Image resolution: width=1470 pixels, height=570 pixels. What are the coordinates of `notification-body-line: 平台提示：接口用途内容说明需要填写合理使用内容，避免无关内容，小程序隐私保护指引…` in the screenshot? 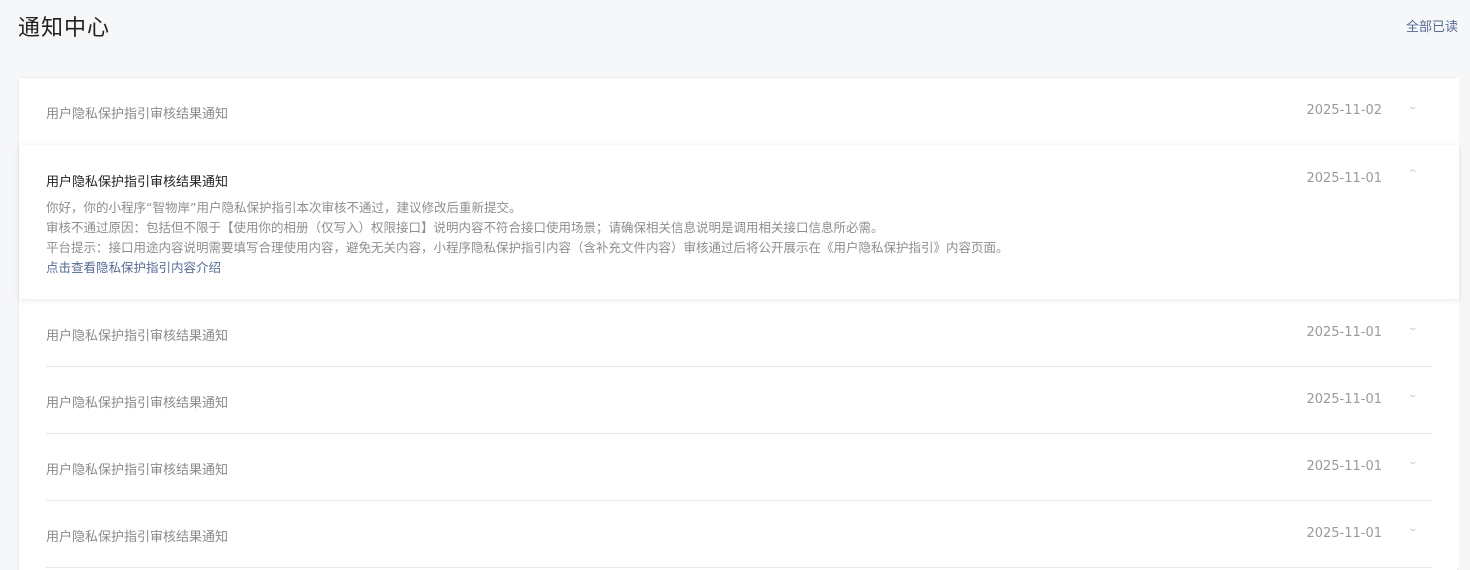 It's located at (527, 247).